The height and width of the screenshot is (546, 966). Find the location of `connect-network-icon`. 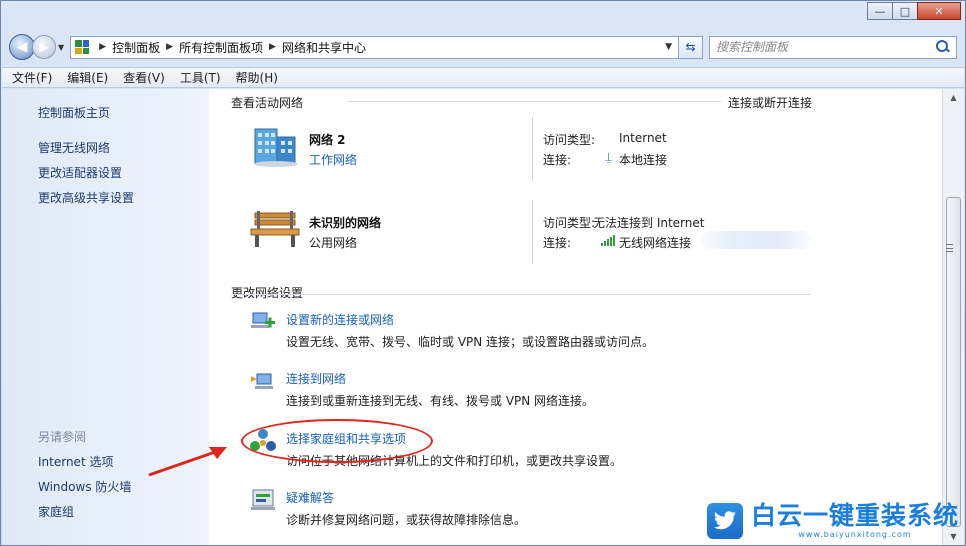

connect-network-icon is located at coordinates (262, 381).